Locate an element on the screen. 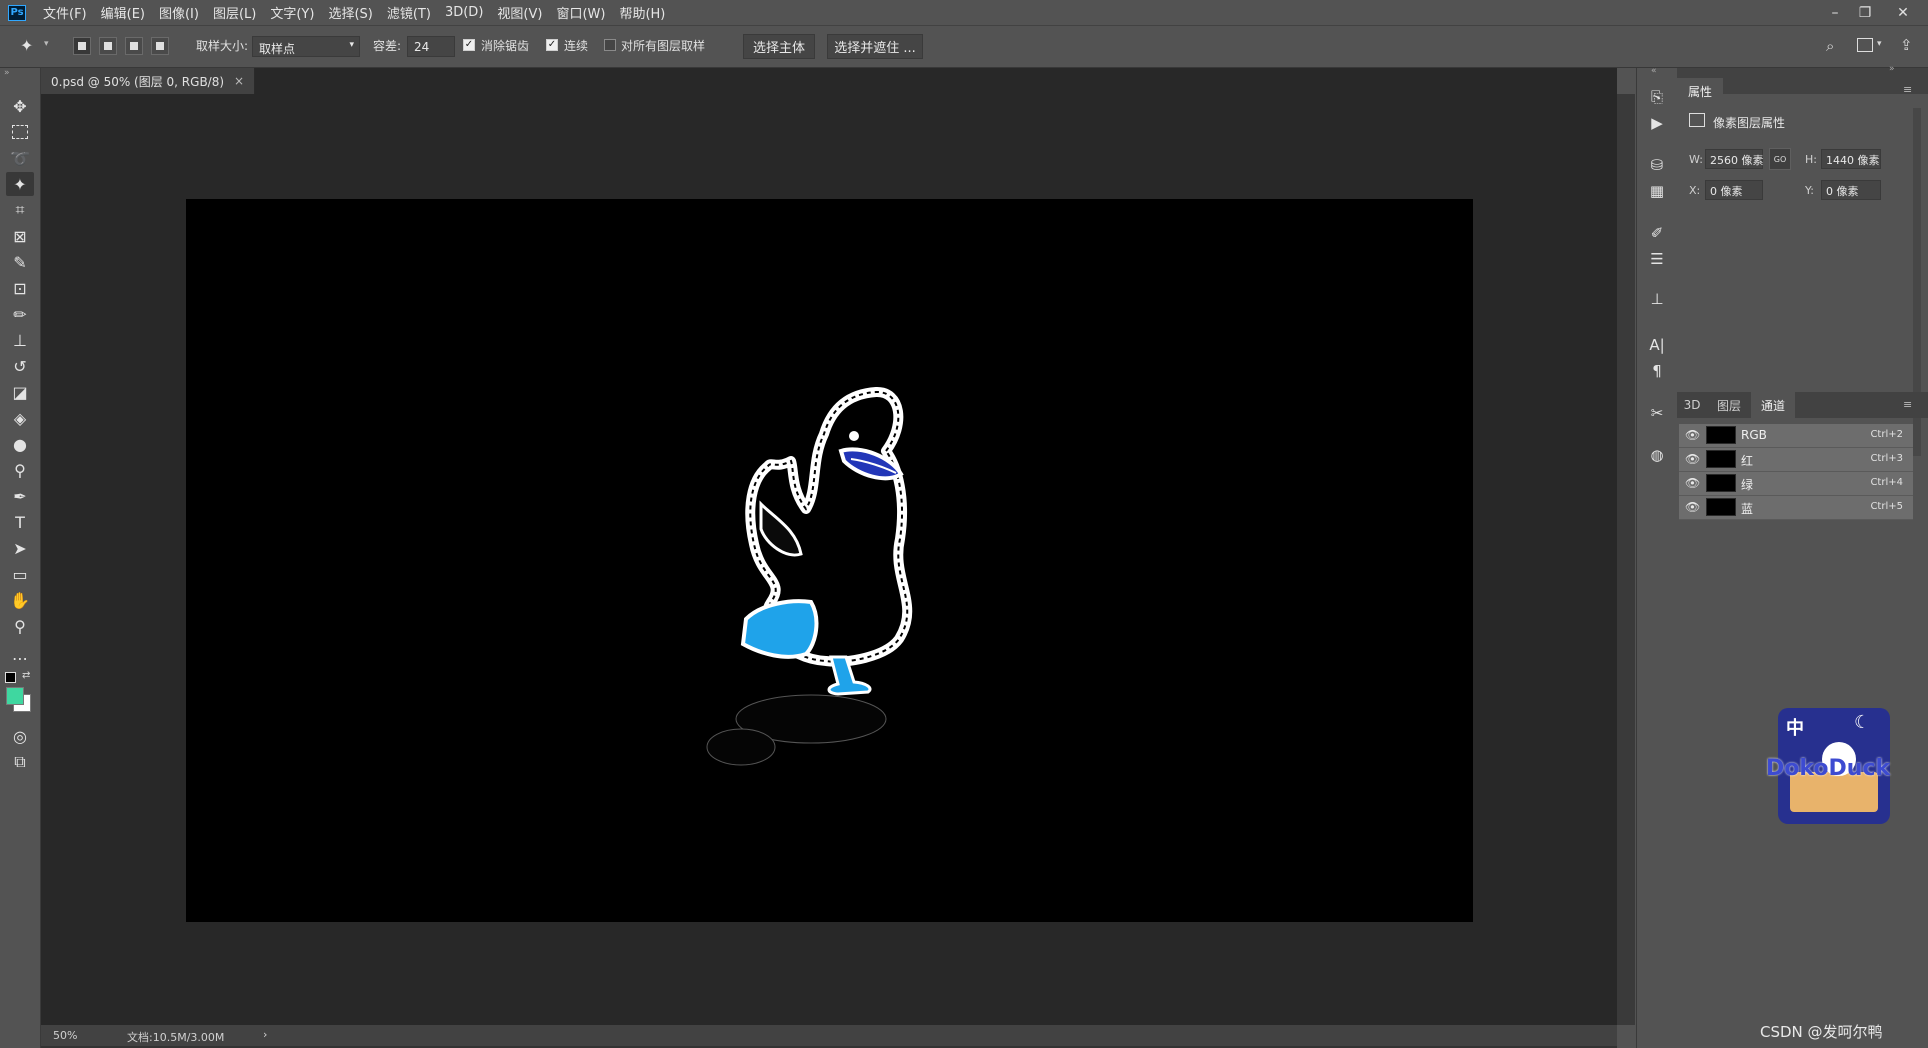 The image size is (1928, 1048). share-icon: ⇪ is located at coordinates (1906, 45).